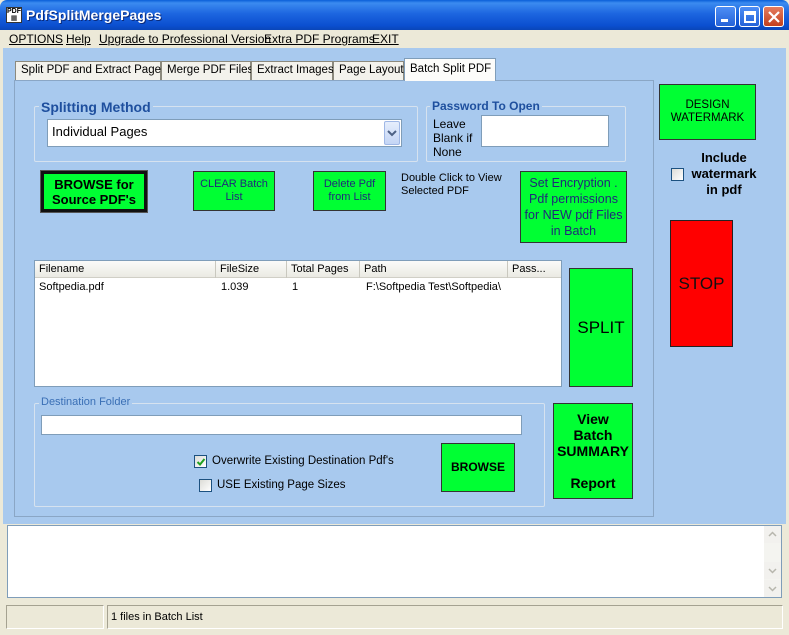  Describe the element at coordinates (349, 191) in the screenshot. I see `delete-pdf-button: Delete Pdf from List` at that location.